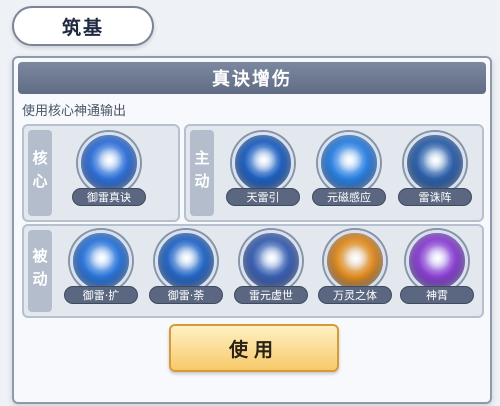  What do you see at coordinates (263, 197) in the screenshot?
I see `skill-name: 天雷引` at bounding box center [263, 197].